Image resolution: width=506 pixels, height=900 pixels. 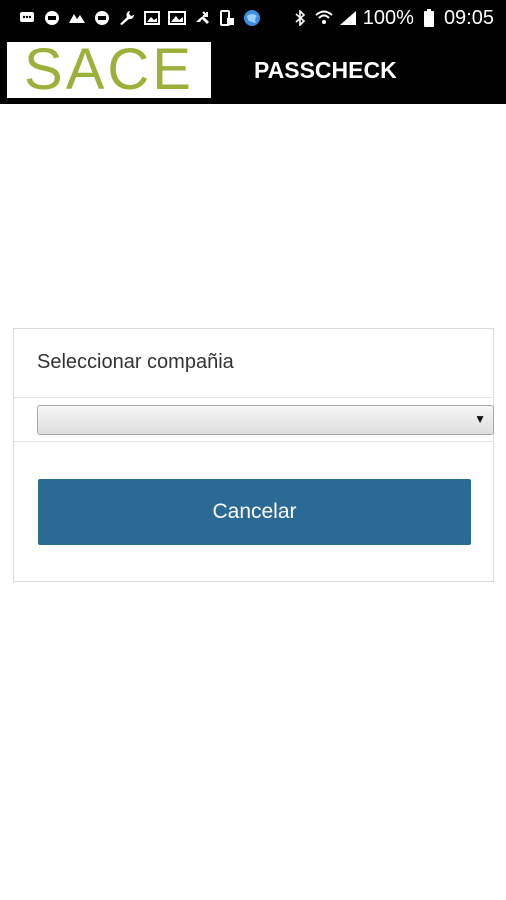 I want to click on status-bar: 100% 09:05, so click(x=253, y=18).